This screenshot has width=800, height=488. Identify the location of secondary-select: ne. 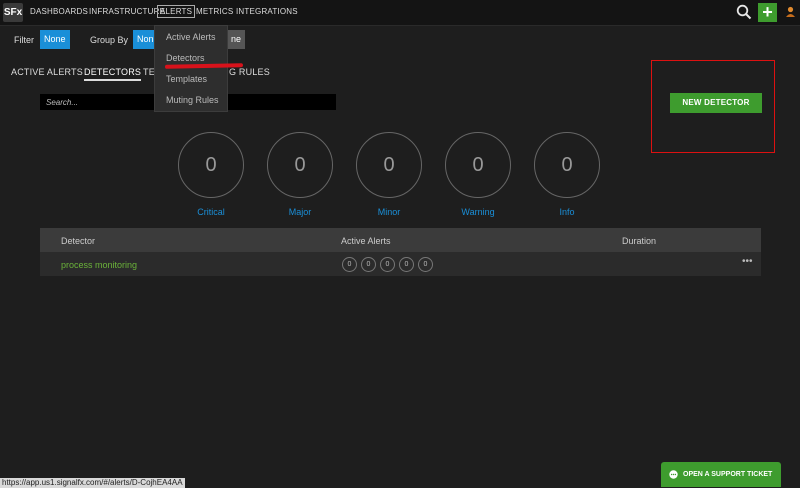
(236, 39).